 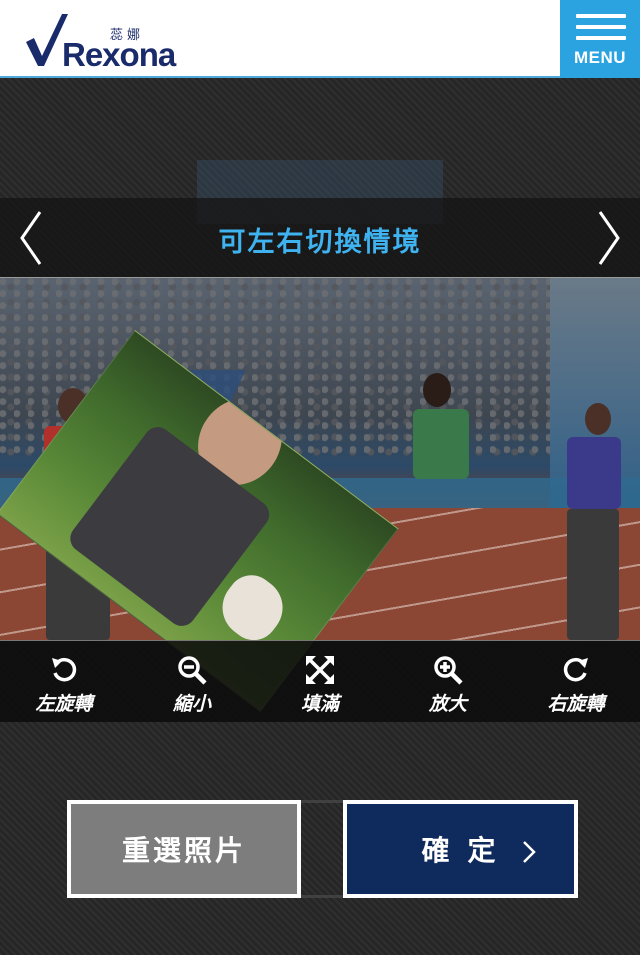 What do you see at coordinates (600, 57) in the screenshot?
I see `menu-label: MENU` at bounding box center [600, 57].